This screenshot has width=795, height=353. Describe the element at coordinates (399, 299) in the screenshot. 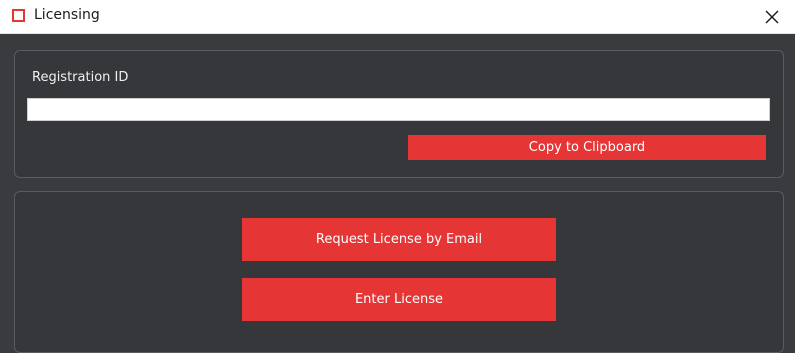

I see `enter-license-button: Enter License` at that location.